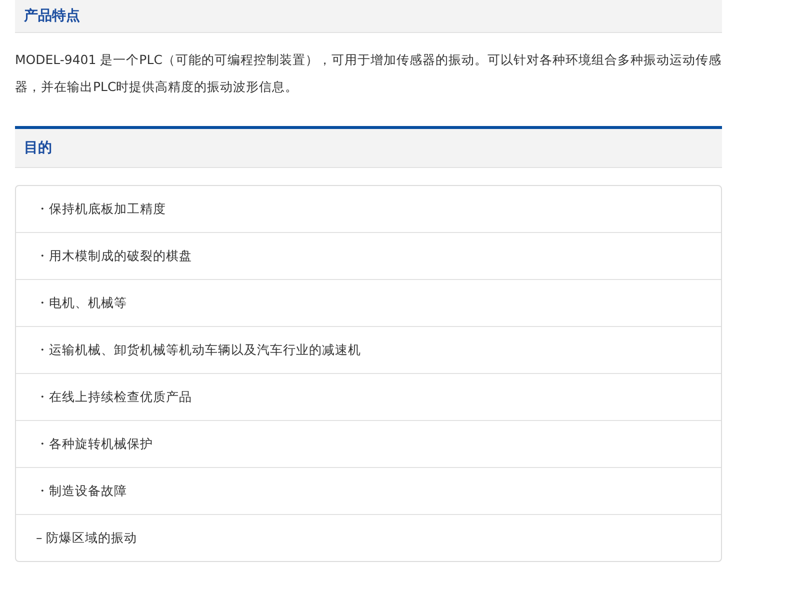 Image resolution: width=800 pixels, height=605 pixels. Describe the element at coordinates (101, 209) in the screenshot. I see `list-item: ・保持机底板加工精度` at that location.